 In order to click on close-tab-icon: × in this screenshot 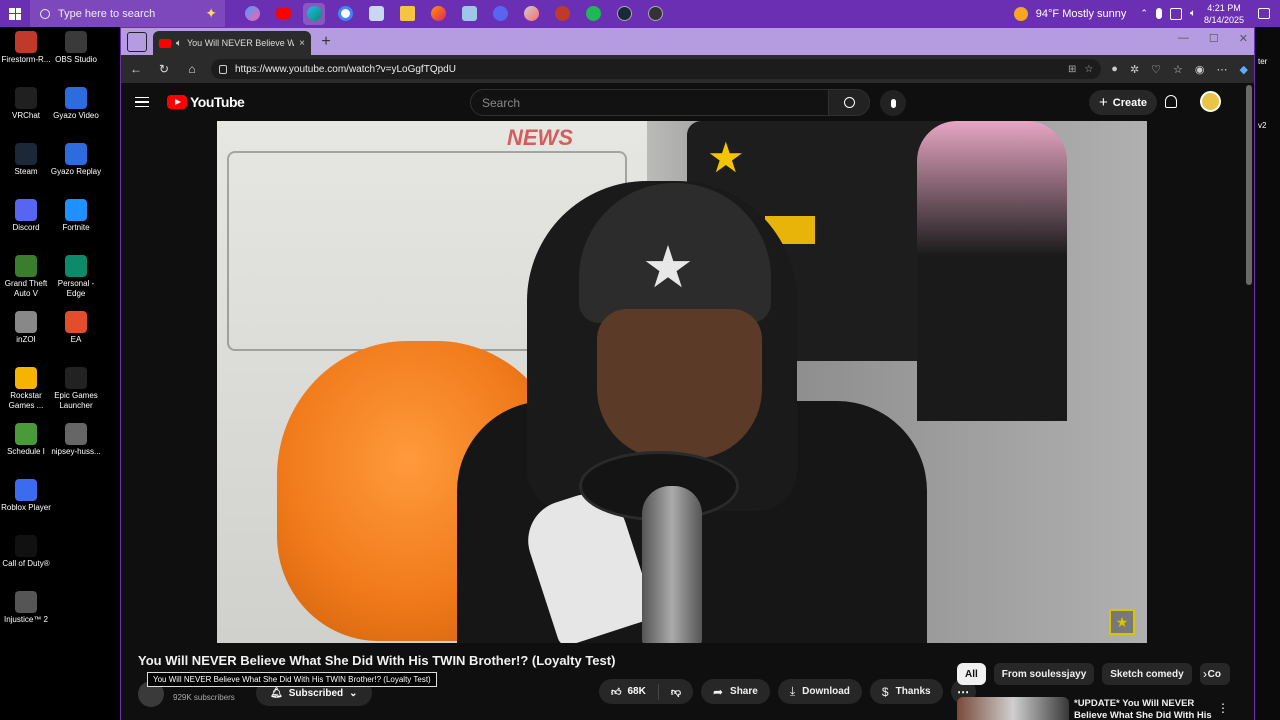, I will do `click(302, 43)`.